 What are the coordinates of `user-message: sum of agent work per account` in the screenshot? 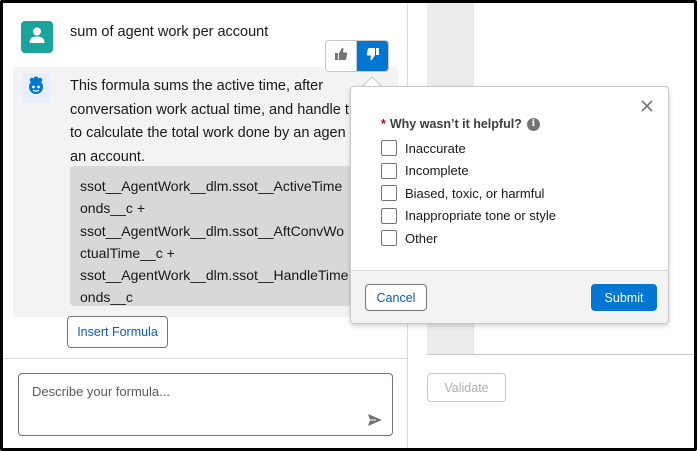 It's located at (169, 32).